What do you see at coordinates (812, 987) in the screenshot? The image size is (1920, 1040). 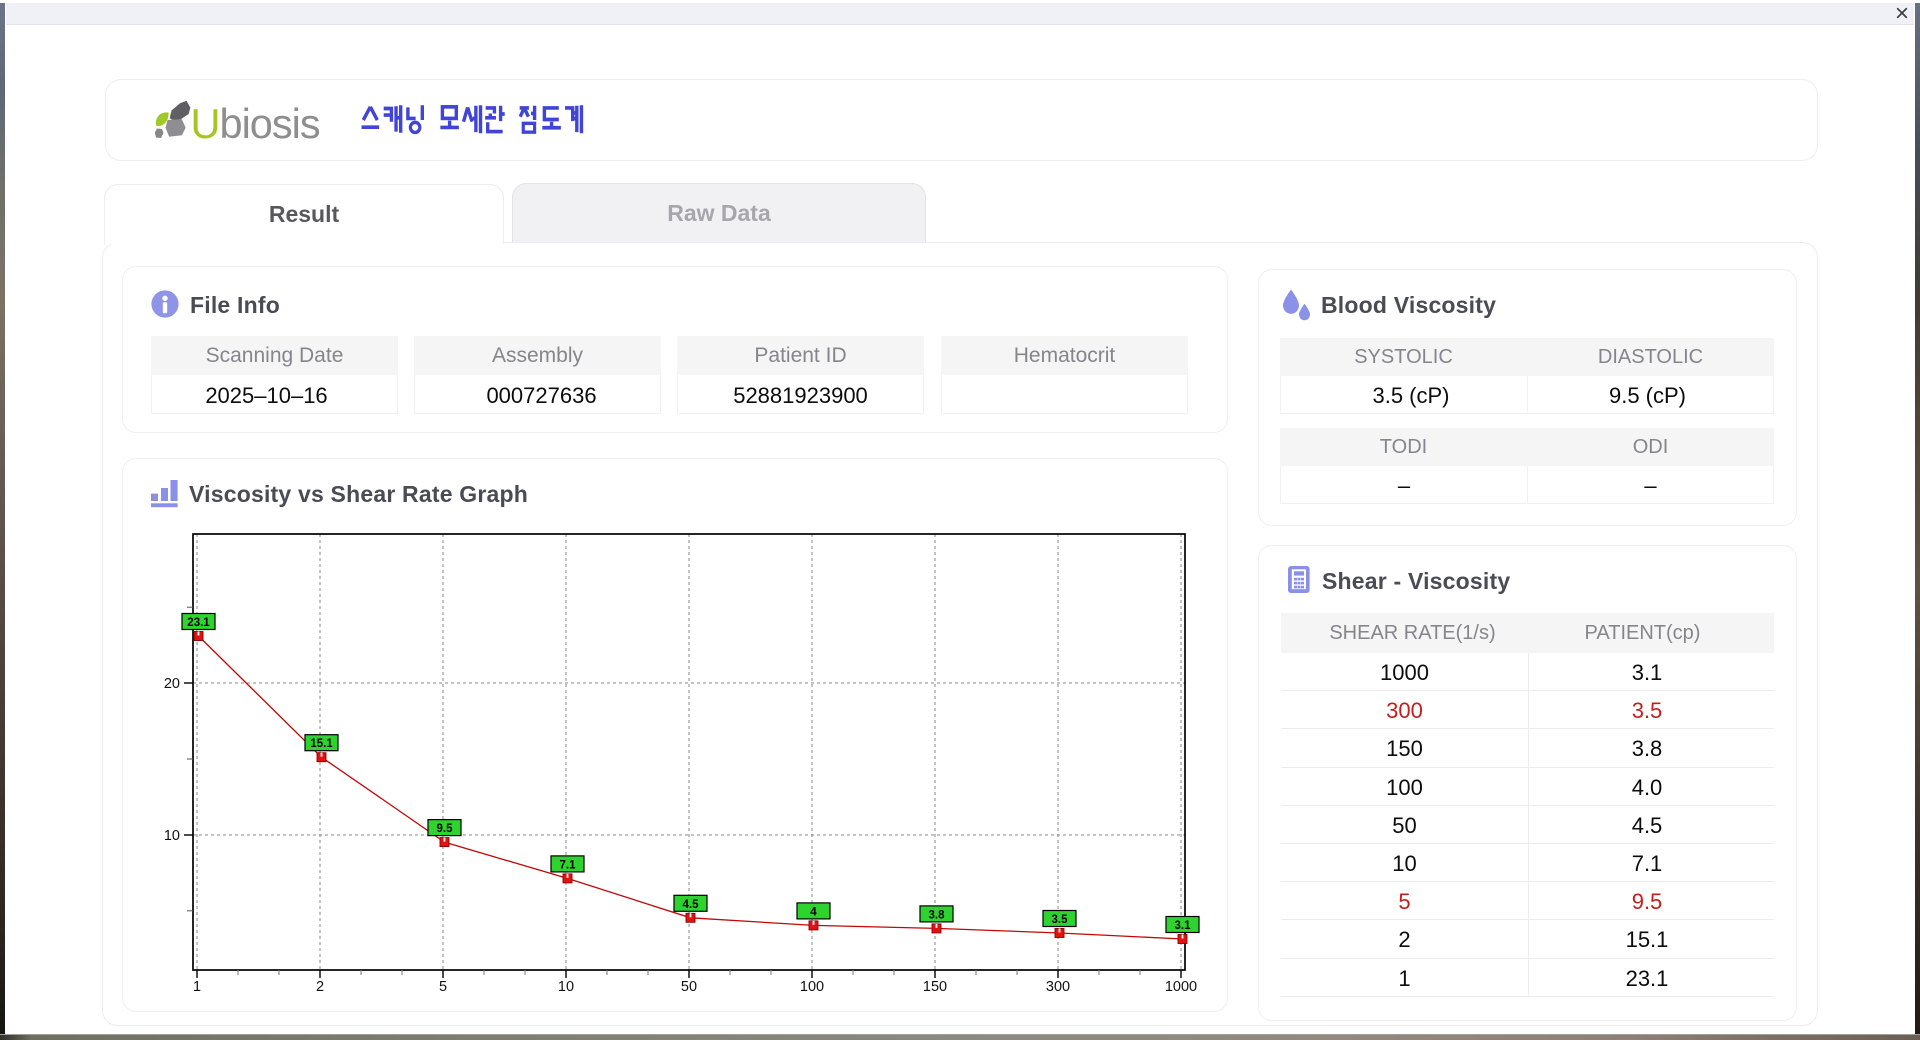 I see `svg-text: 100` at bounding box center [812, 987].